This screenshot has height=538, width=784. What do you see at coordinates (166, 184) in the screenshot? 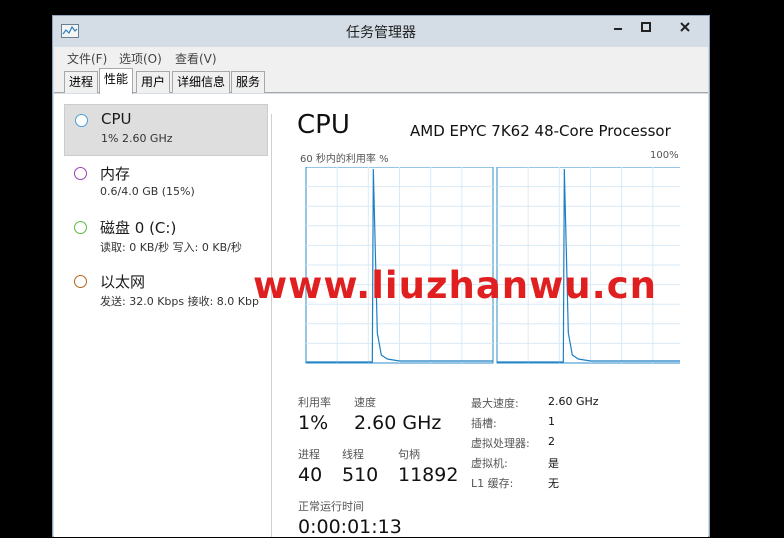
I see `sidebar-item-memory: 内存 0.6/4.0 GB (15%)` at bounding box center [166, 184].